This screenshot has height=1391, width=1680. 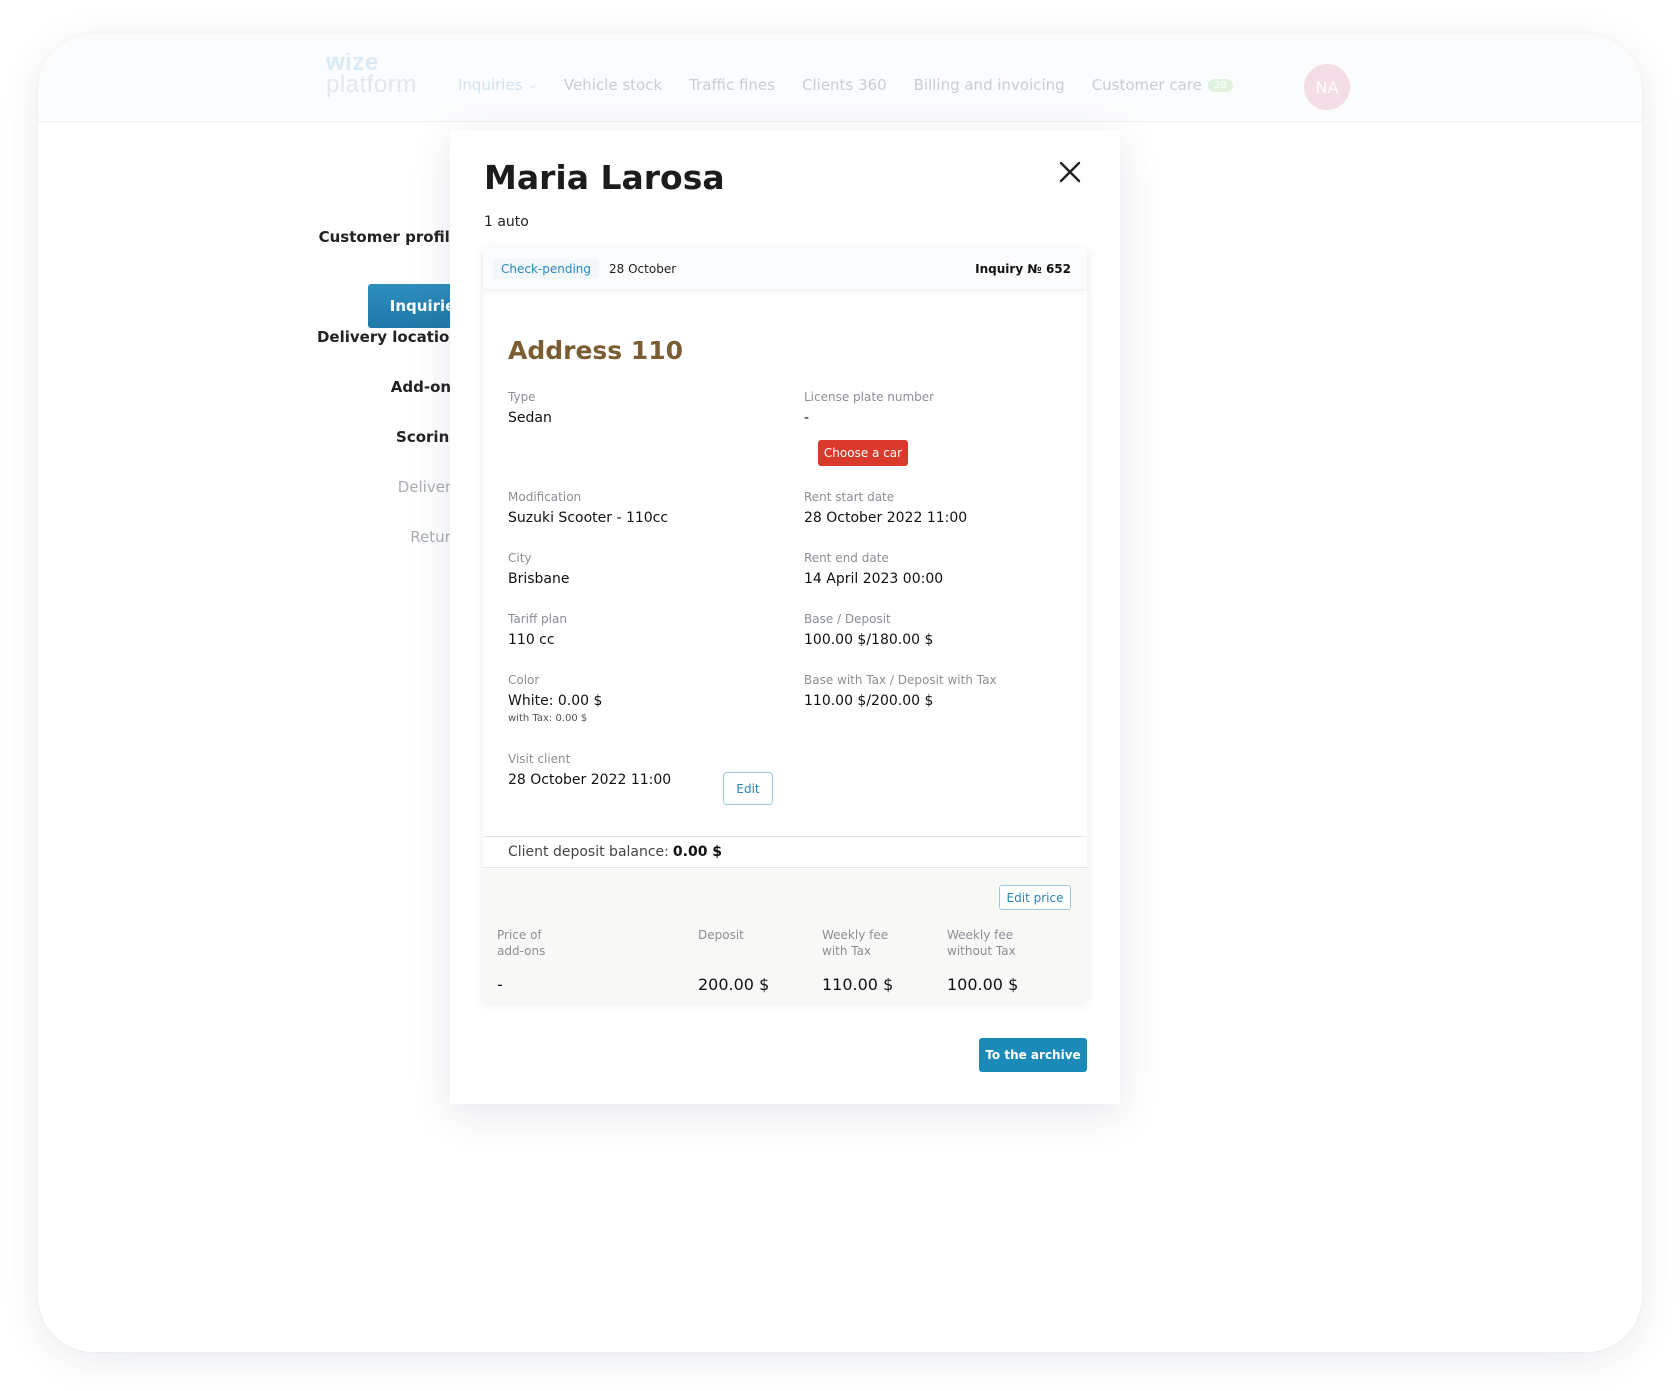 What do you see at coordinates (734, 984) in the screenshot?
I see `deposit-price-value: 200.00 $` at bounding box center [734, 984].